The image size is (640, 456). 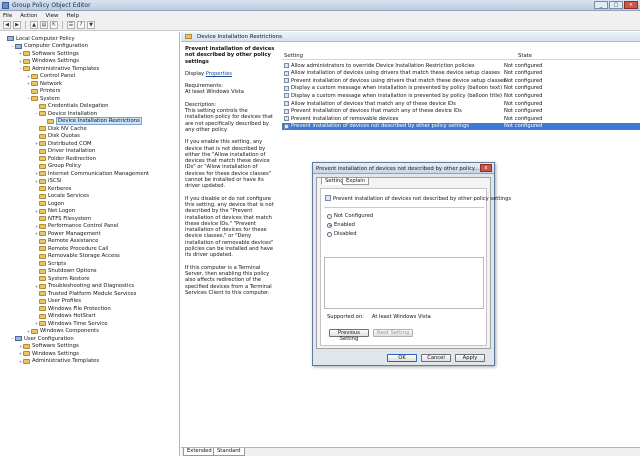 I want to click on tree-item: + Power Management, so click(x=67, y=233).